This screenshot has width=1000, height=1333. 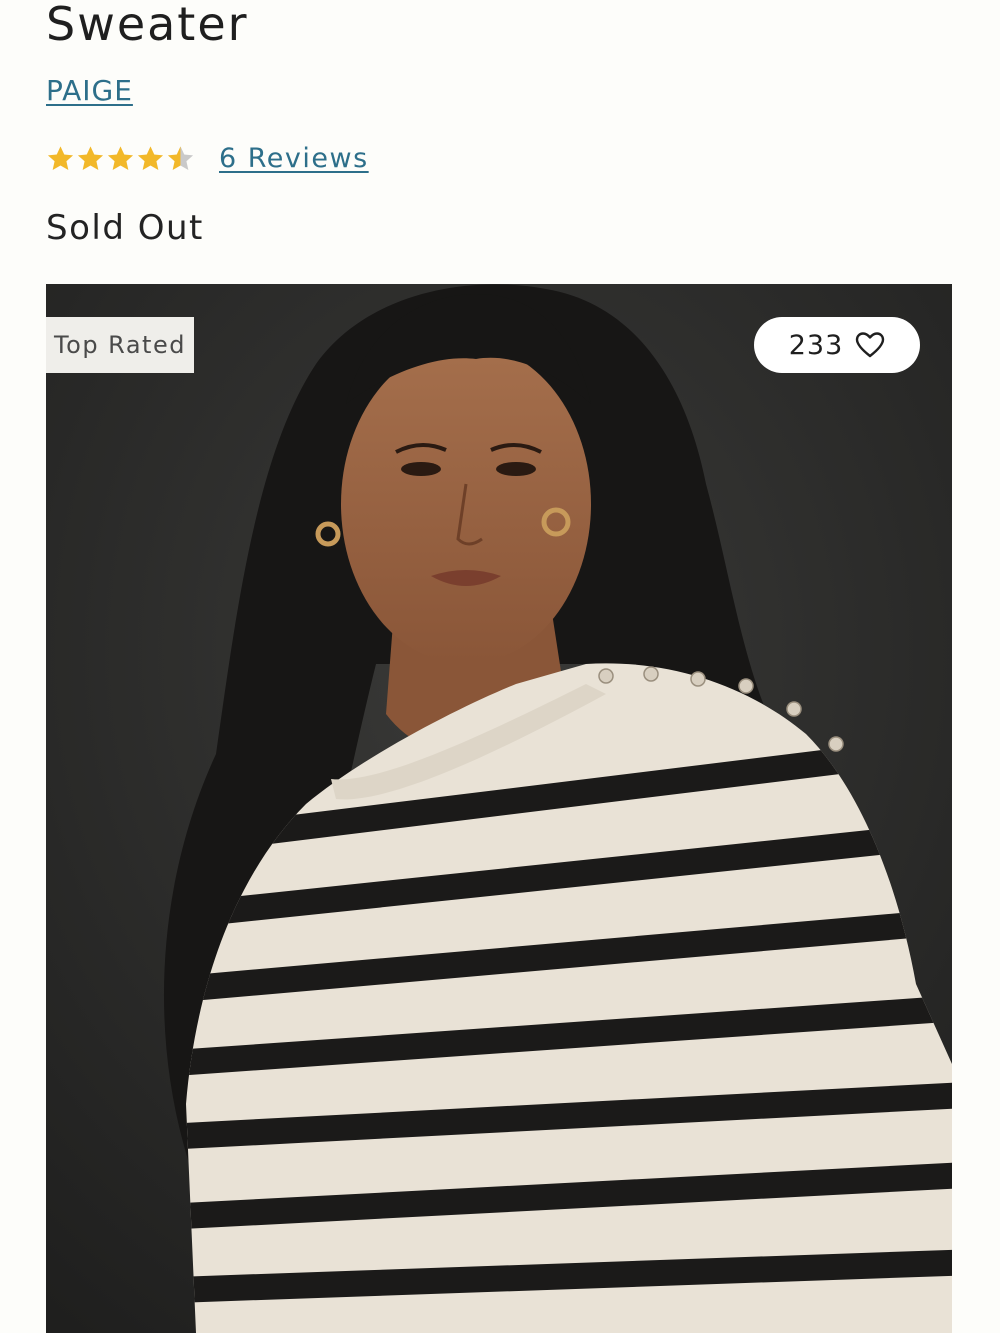 I want to click on availability-status: Sold Out, so click(x=125, y=228).